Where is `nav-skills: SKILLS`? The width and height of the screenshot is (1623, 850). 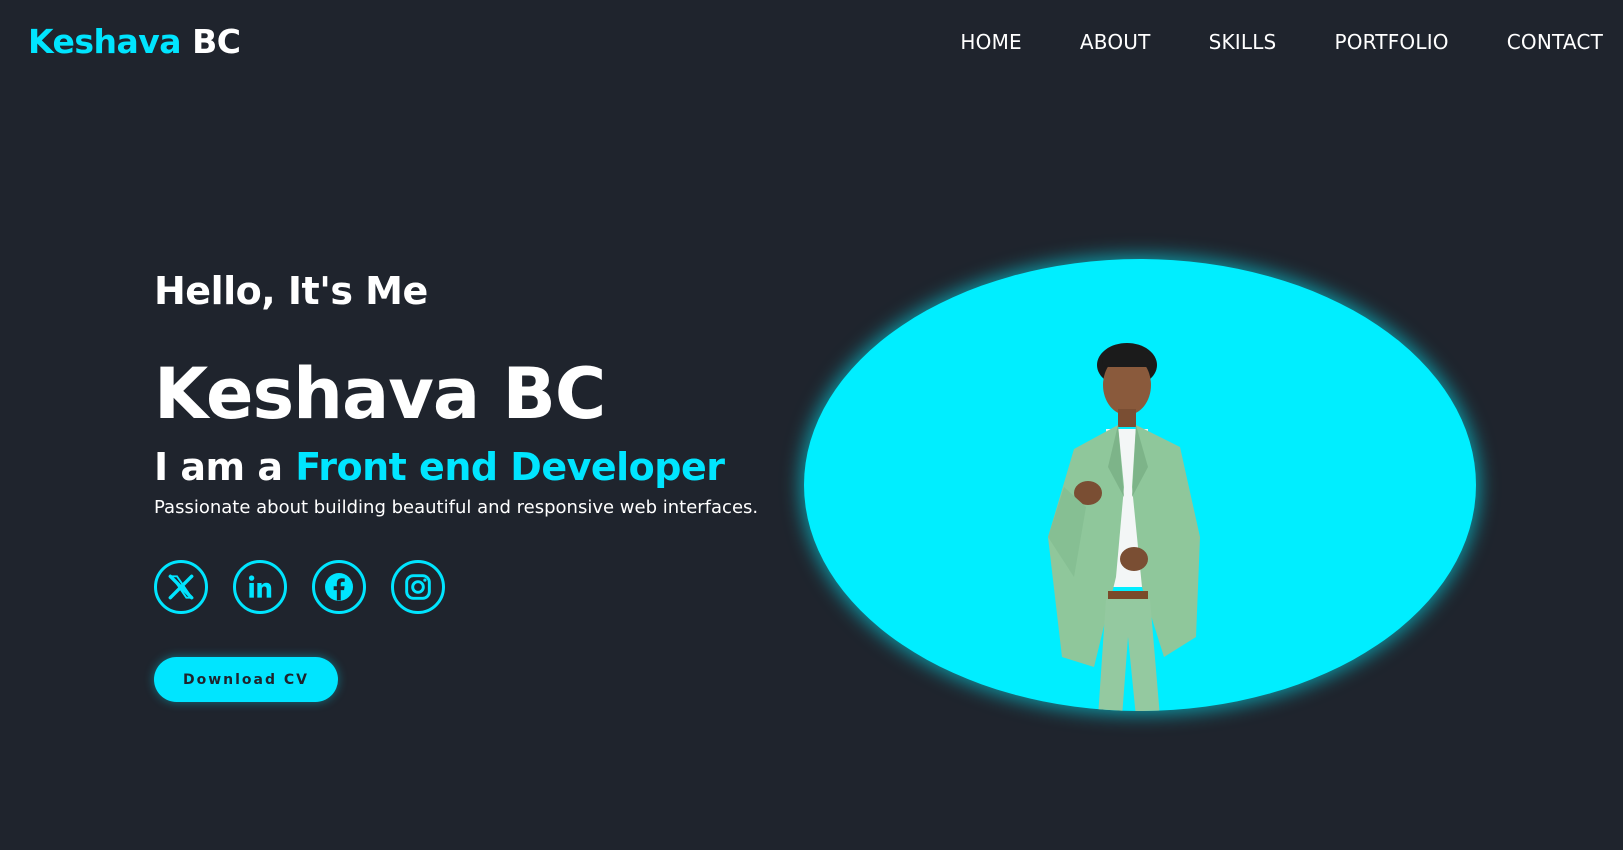 nav-skills: SKILLS is located at coordinates (1243, 42).